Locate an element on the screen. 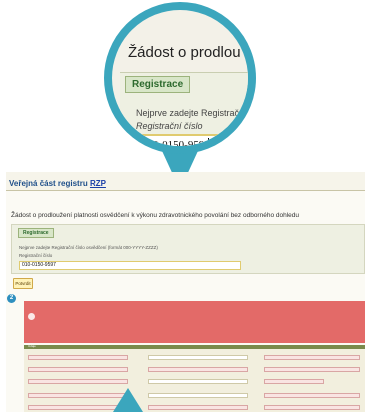  zoom-instruction: Nejprve zadejte Registrační is located at coordinates (191, 113).